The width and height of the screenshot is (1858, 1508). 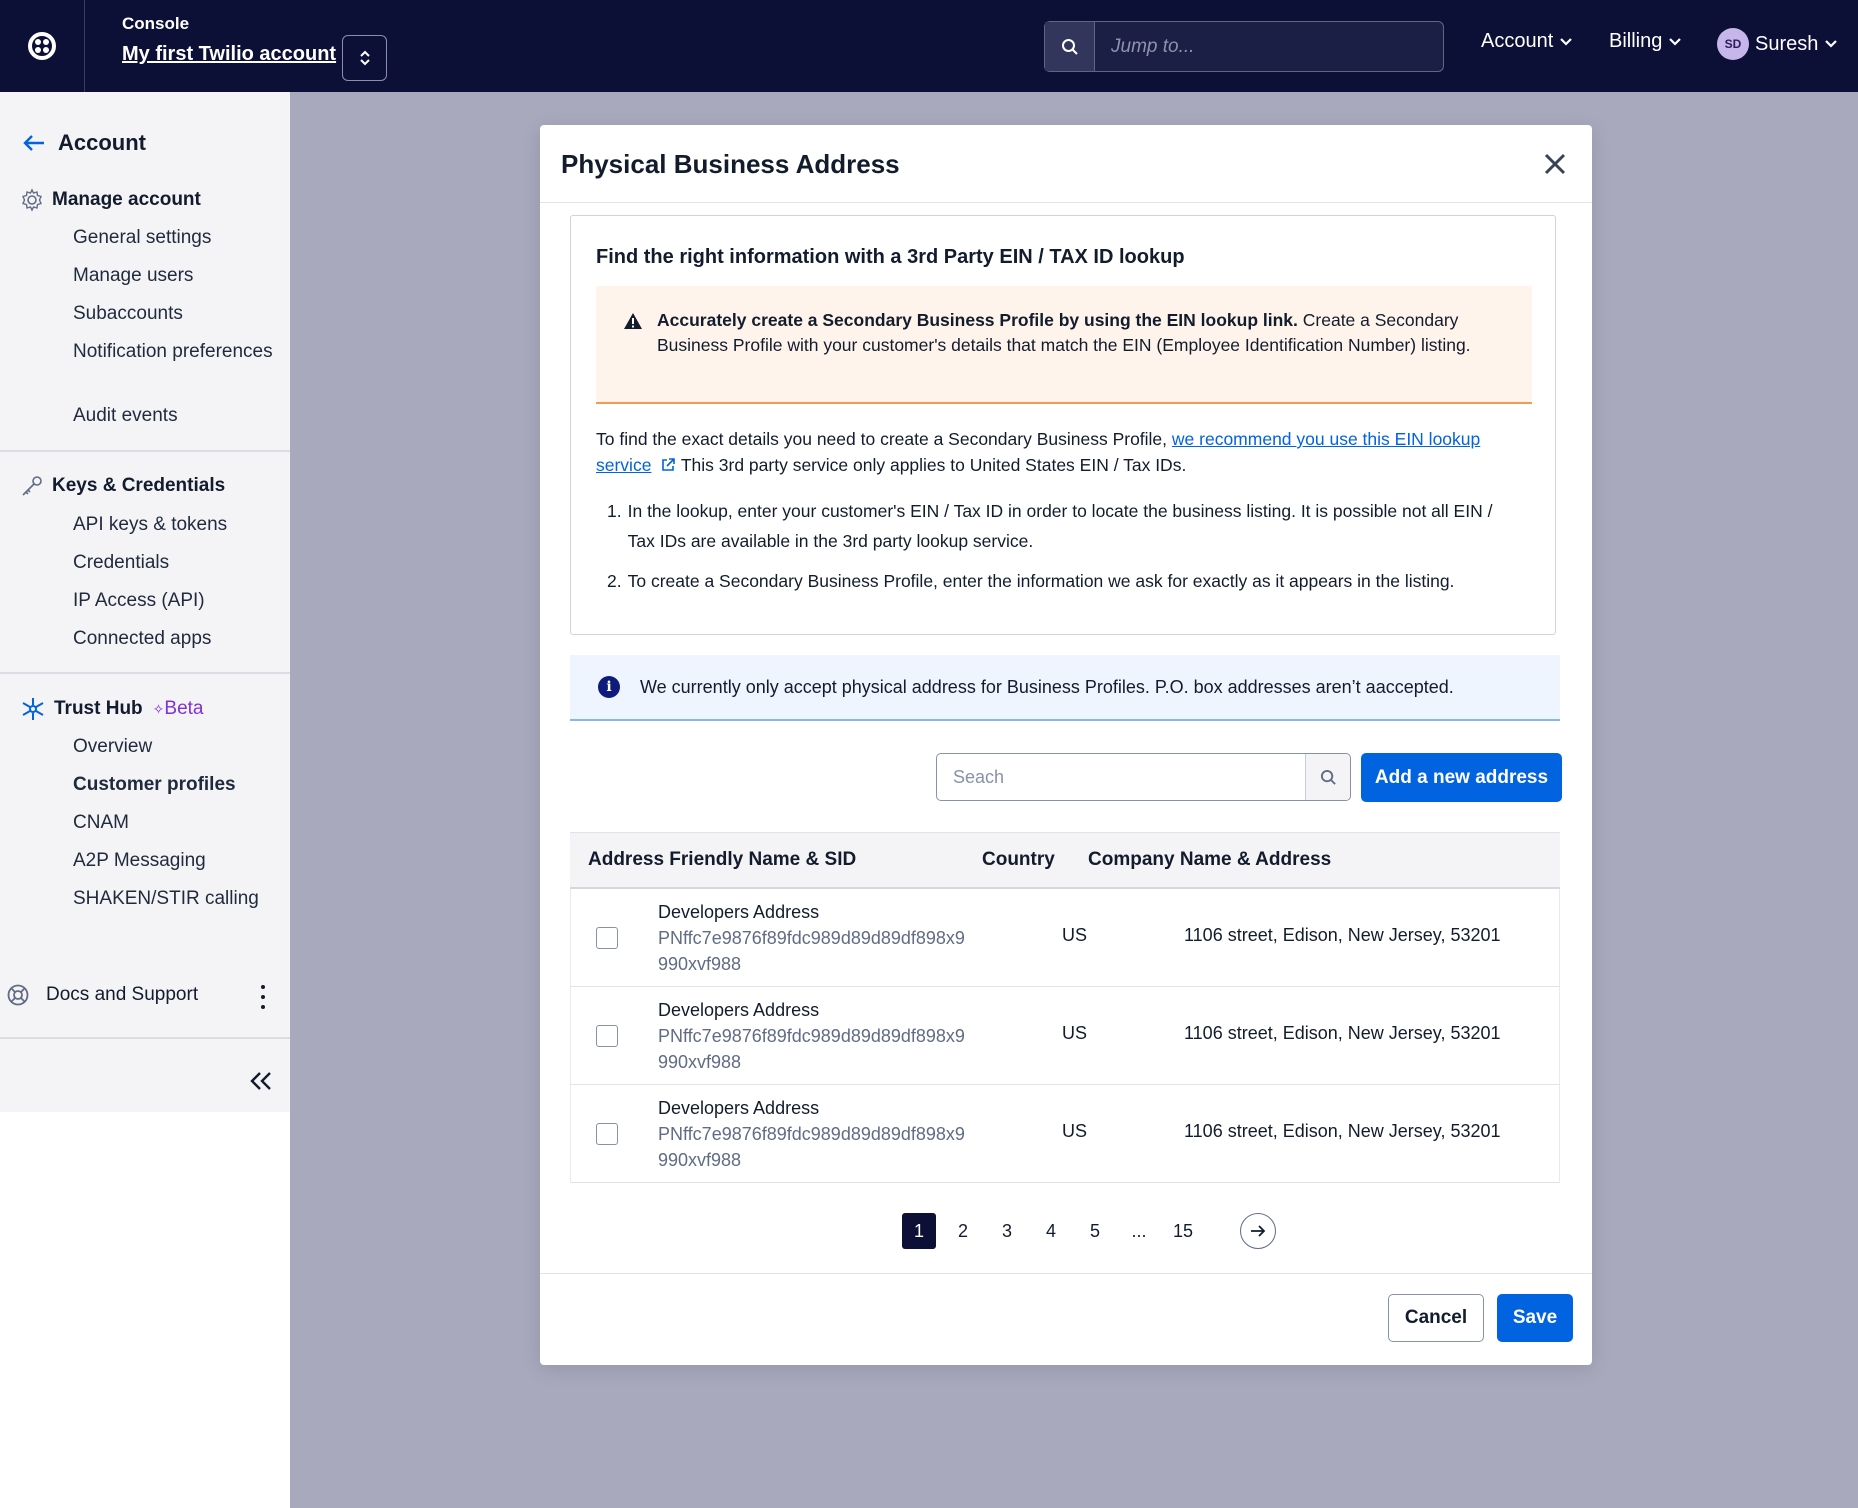 What do you see at coordinates (668, 465) in the screenshot?
I see `external-link-icon` at bounding box center [668, 465].